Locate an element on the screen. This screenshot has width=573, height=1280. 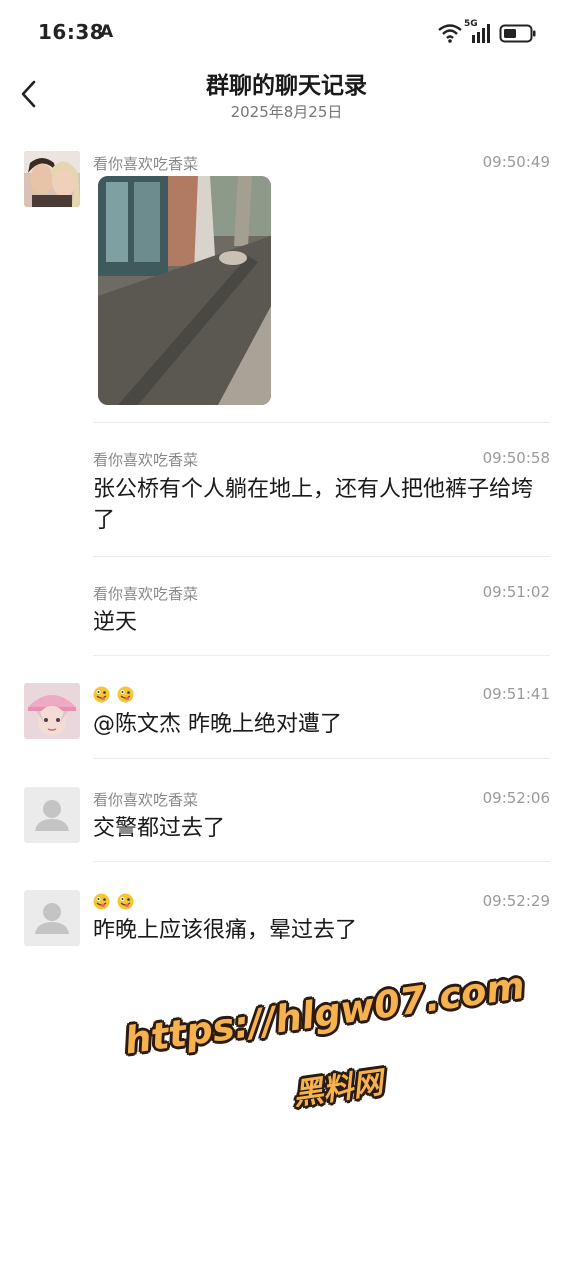
watermark: https://hlgw07.com 黑料网 is located at coordinates (320, 1047).